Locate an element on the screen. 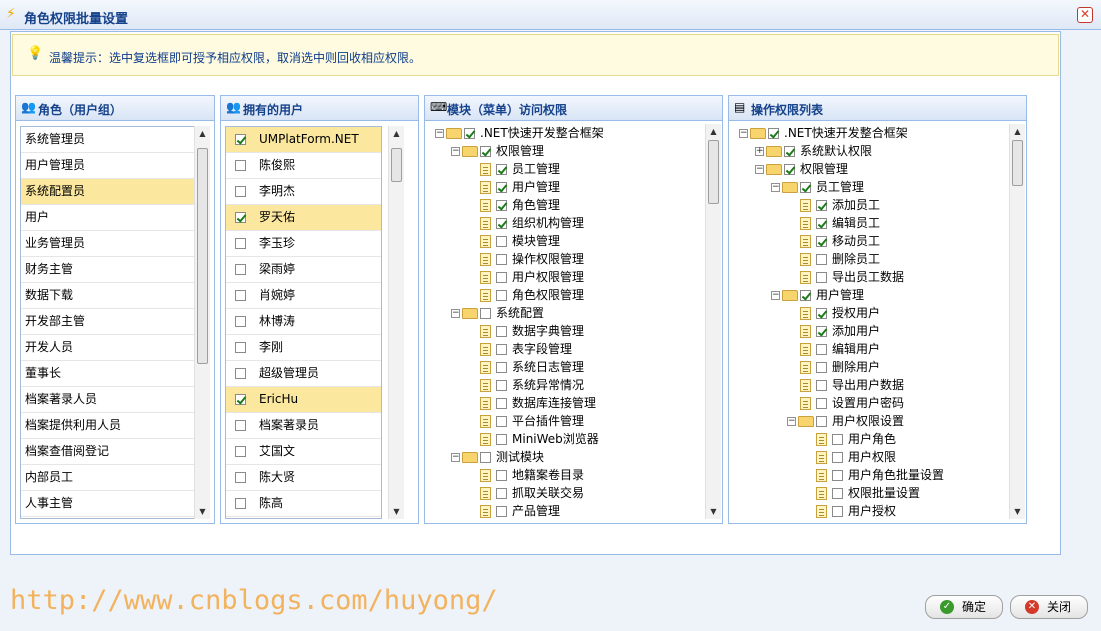 This screenshot has height=631, width=1101. tree-node: 操作权限管理 is located at coordinates (567, 259).